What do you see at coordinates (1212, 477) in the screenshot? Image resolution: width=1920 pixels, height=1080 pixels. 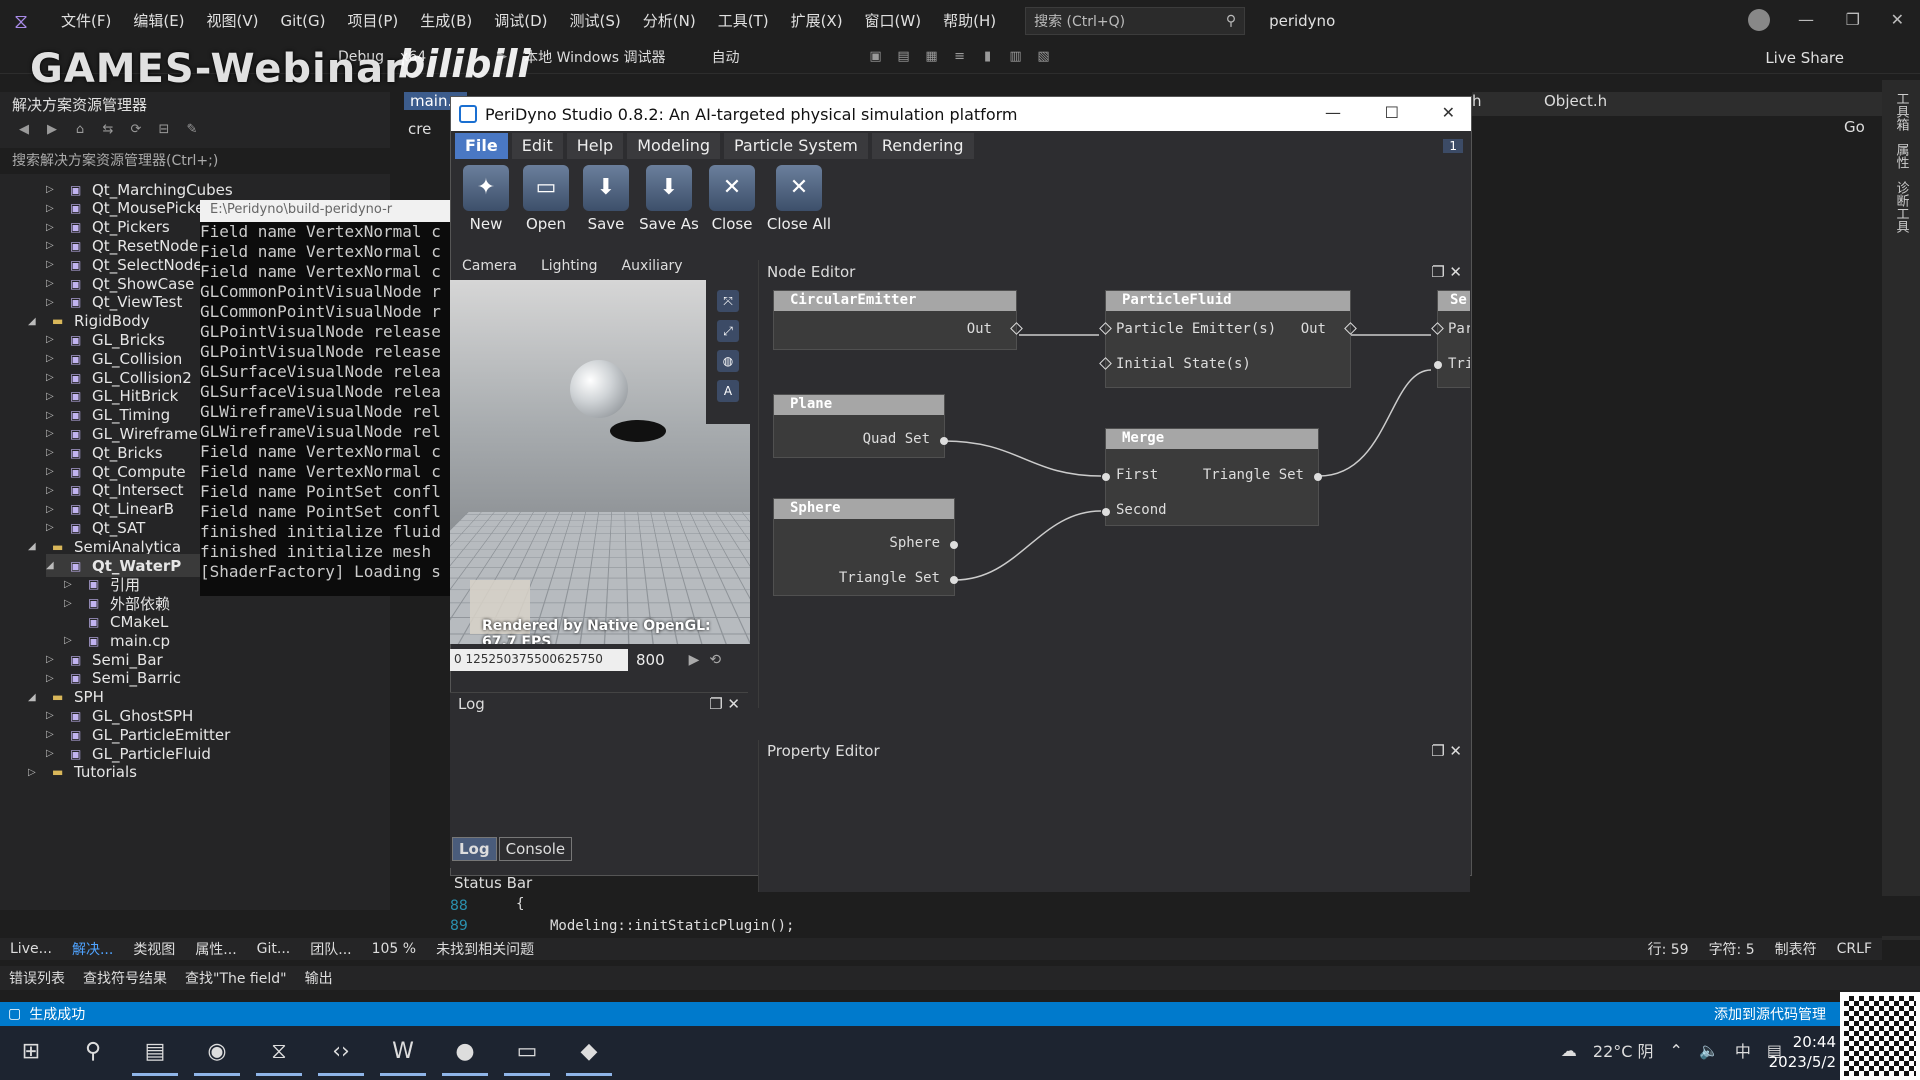 I see `node-merge: Merge First Triangle Set Second` at bounding box center [1212, 477].